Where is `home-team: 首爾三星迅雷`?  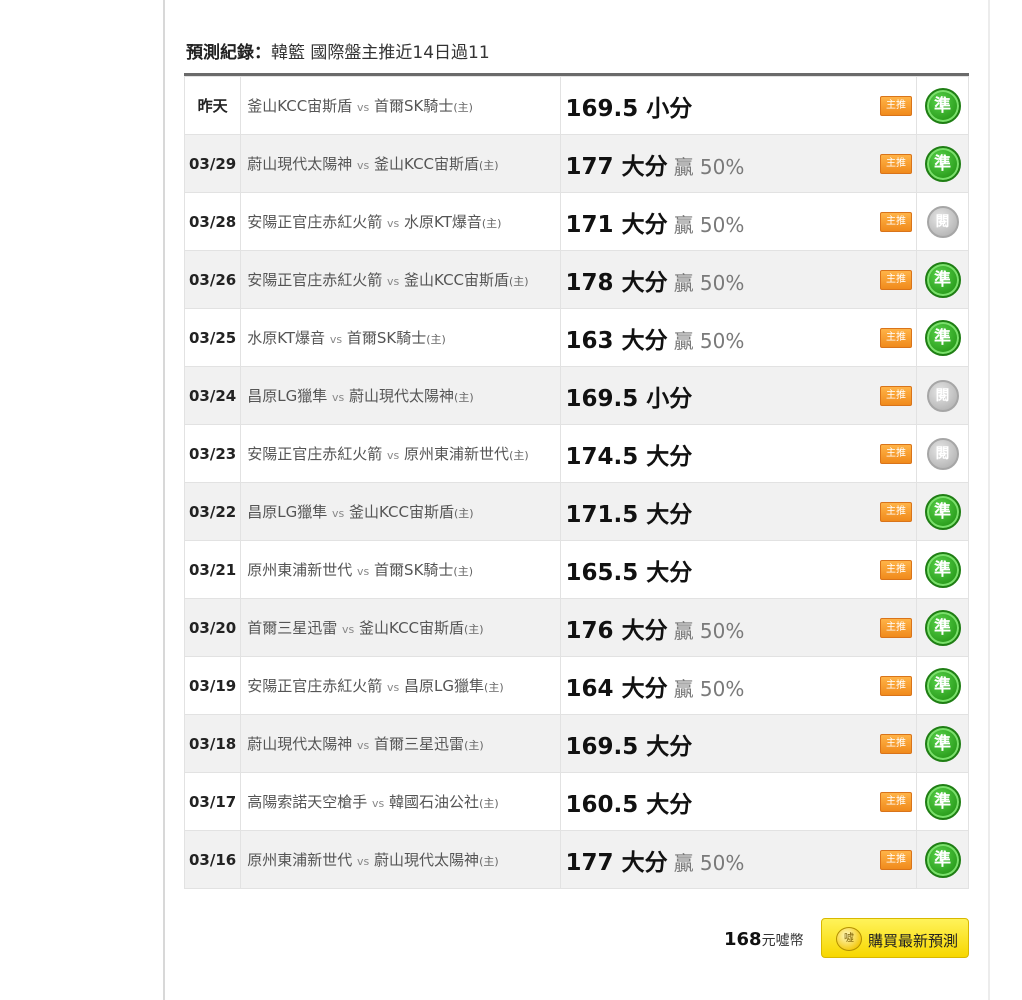
home-team: 首爾三星迅雷 is located at coordinates (419, 744).